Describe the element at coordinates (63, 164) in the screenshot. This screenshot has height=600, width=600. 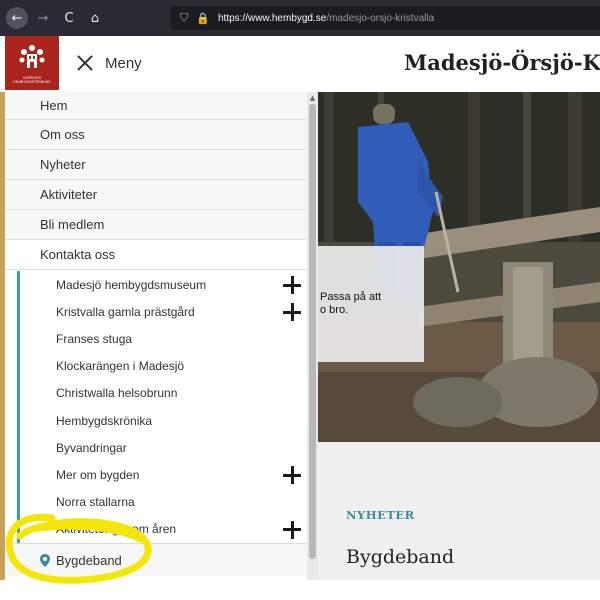
I see `nav-item-label: Nyheter` at that location.